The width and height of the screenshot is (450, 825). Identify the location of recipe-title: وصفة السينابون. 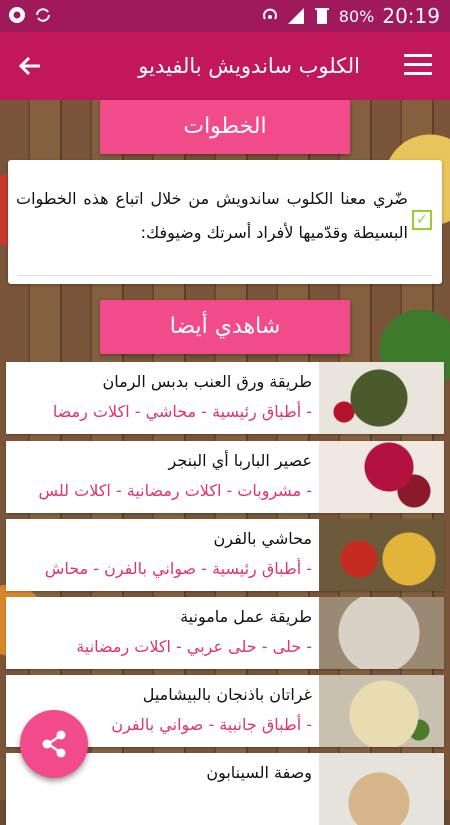
(259, 772).